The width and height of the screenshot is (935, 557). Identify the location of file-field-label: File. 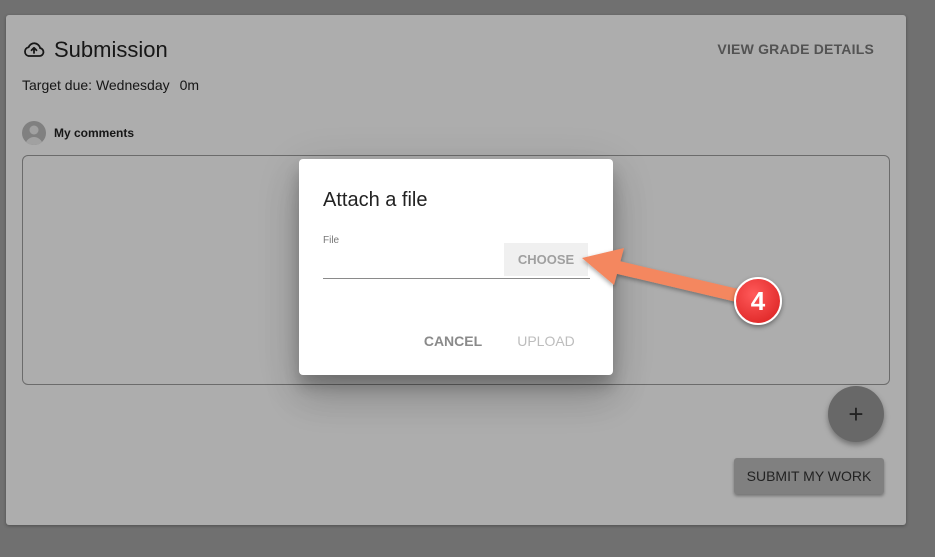
(331, 240).